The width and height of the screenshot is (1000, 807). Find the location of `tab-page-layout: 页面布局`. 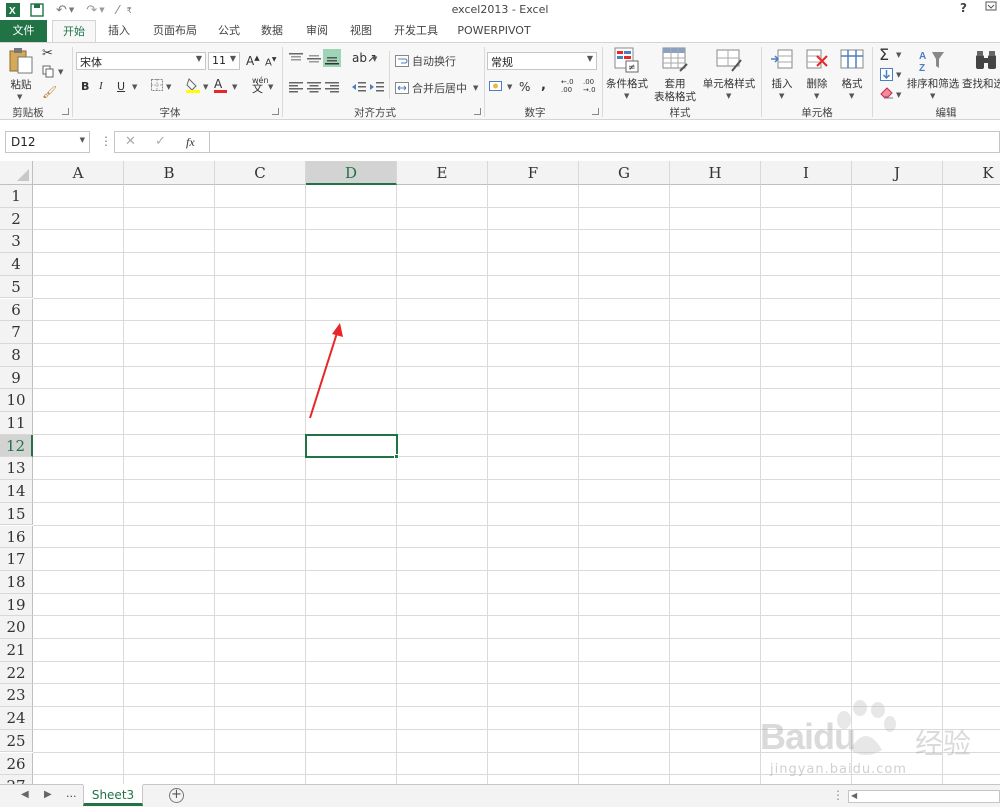

tab-page-layout: 页面布局 is located at coordinates (175, 31).